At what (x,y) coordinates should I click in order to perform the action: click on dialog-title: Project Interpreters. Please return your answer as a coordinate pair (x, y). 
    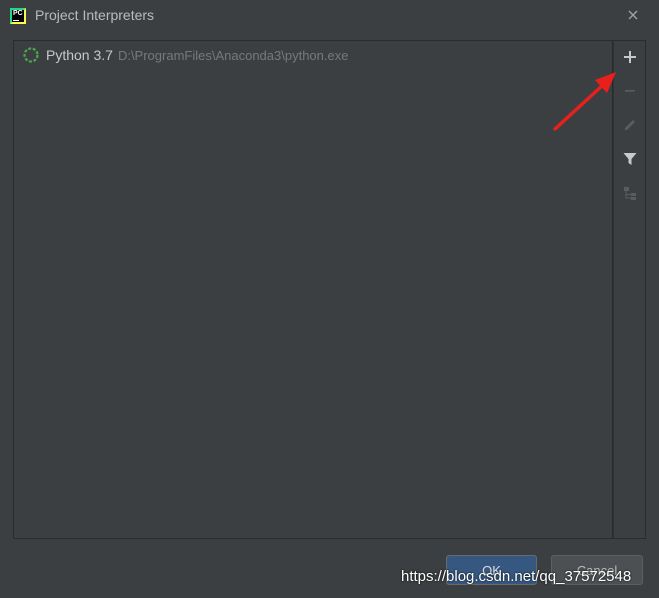
    Looking at the image, I should click on (95, 15).